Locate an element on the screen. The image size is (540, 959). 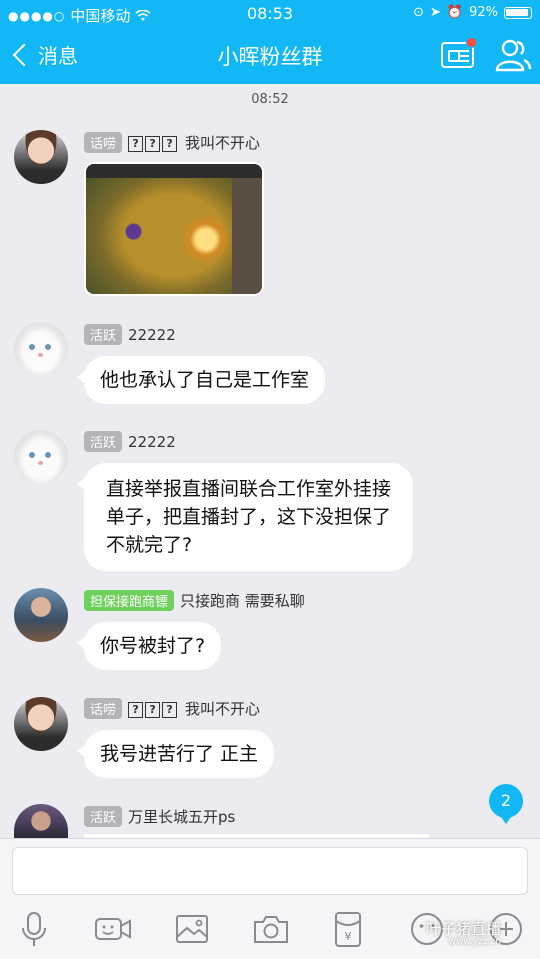
message-line: 直接举报直播间联合工作室外挂接 is located at coordinates (249, 489).